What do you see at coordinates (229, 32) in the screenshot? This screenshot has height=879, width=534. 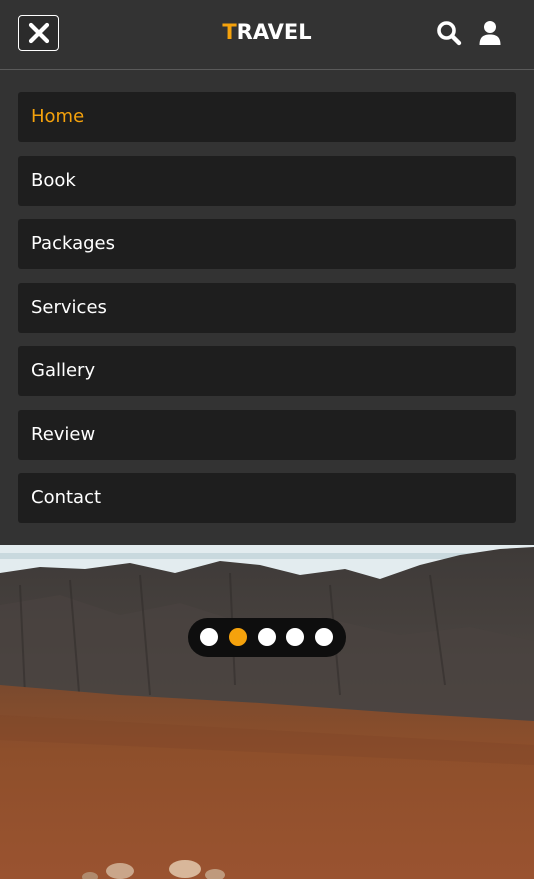 I see `logo-first-letter: T` at bounding box center [229, 32].